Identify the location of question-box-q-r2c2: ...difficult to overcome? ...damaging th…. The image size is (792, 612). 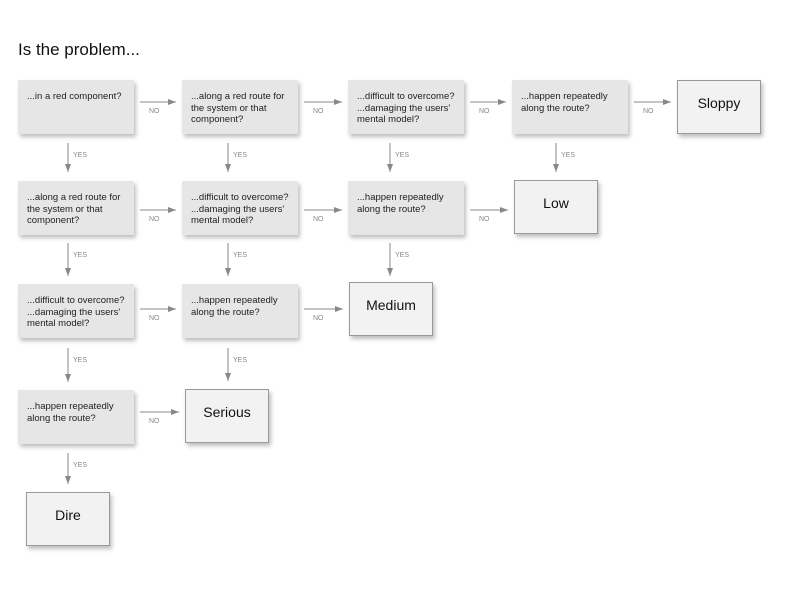
(240, 208).